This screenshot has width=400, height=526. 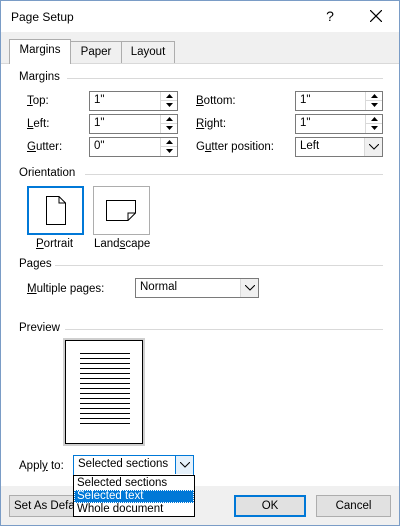 What do you see at coordinates (99, 146) in the screenshot?
I see `gutter-value: 0"` at bounding box center [99, 146].